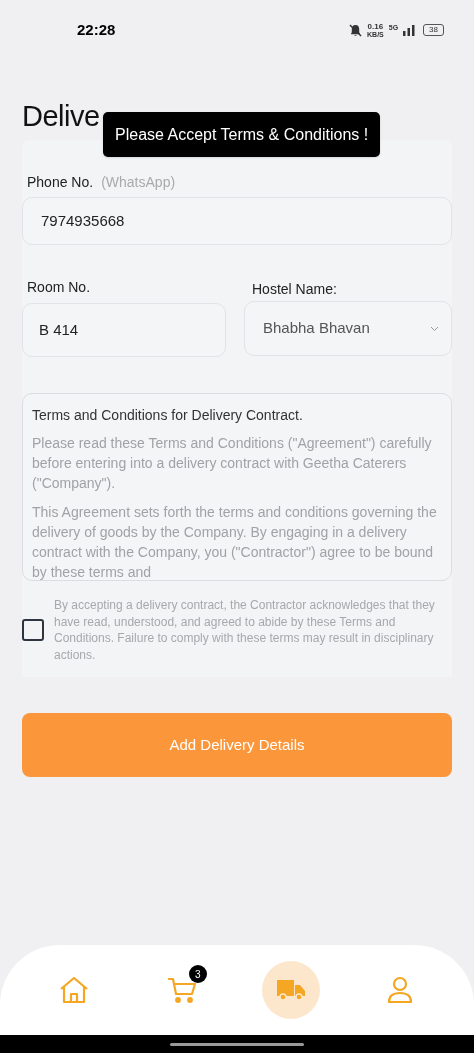 The height and width of the screenshot is (1053, 474). I want to click on signal-icon, so click(409, 30).